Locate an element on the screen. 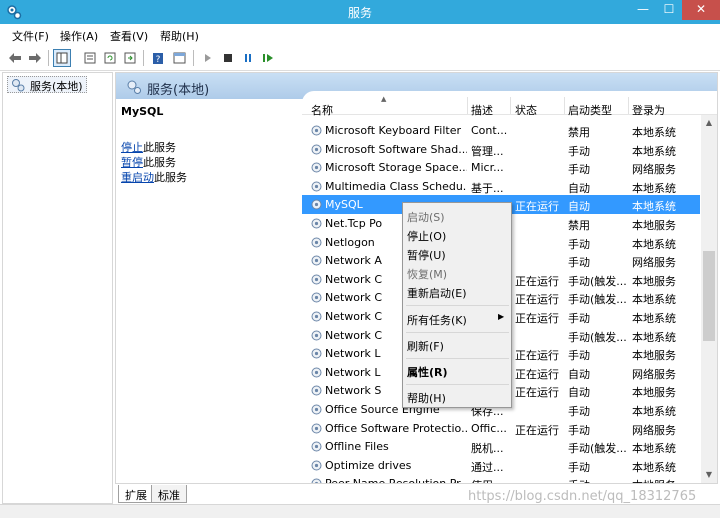 Image resolution: width=720 pixels, height=518 pixels. table-row: Peer Name Resolution Pr... 使用... 手动本地服务 is located at coordinates (501, 478).